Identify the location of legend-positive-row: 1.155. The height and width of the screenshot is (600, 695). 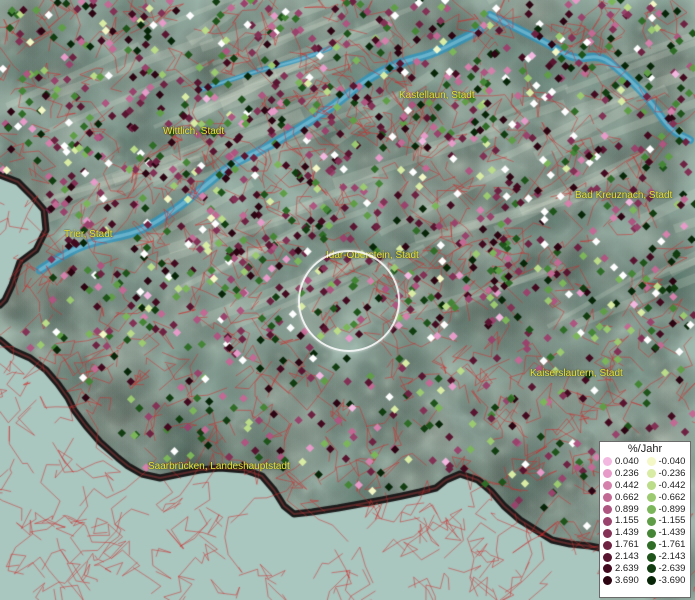
(625, 521).